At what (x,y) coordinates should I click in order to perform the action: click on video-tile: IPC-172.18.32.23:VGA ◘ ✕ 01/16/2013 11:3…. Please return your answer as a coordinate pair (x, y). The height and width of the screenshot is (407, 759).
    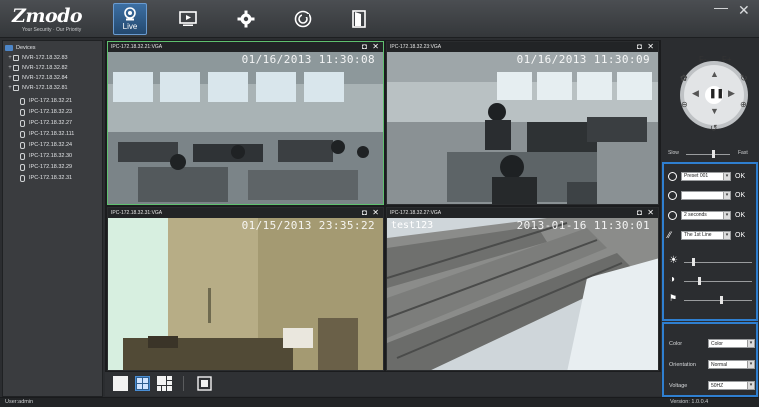
    Looking at the image, I should click on (522, 123).